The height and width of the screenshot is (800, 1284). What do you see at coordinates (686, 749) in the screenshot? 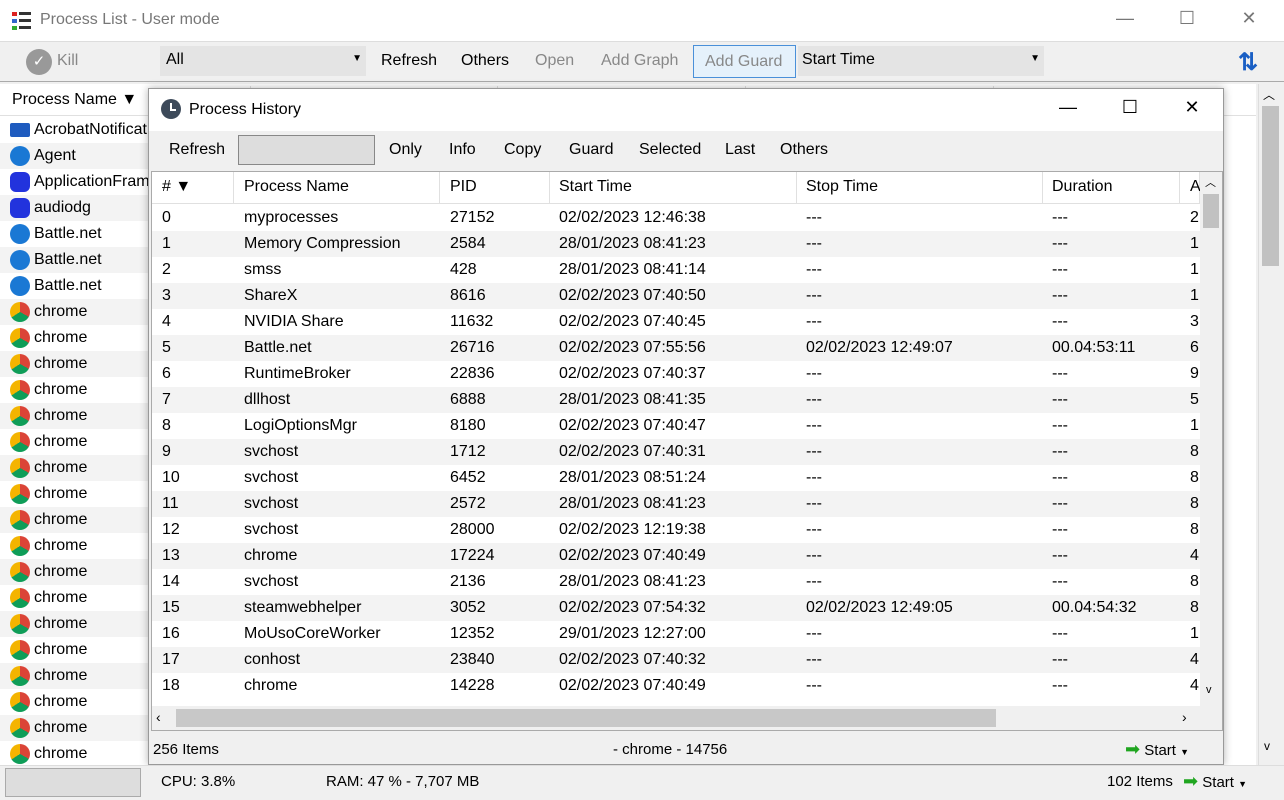
I see `dialog-status: 256 Items - chrome - 14756 ➡ Start ▼` at bounding box center [686, 749].